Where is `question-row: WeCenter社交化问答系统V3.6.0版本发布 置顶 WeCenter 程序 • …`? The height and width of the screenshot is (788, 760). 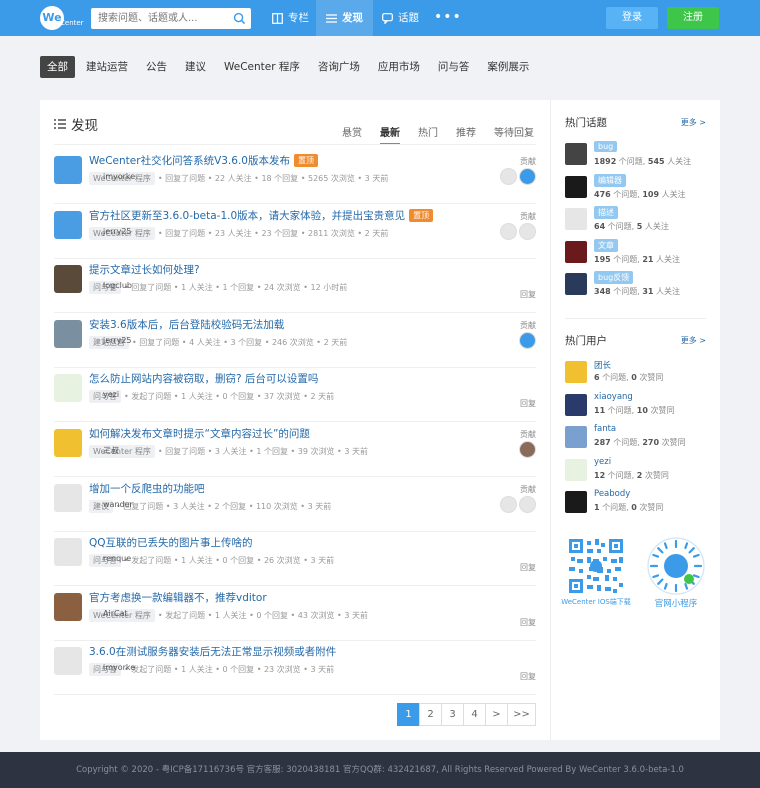 question-row: WeCenter社交化问答系统V3.6.0版本发布 置顶 WeCenter 程序 • … is located at coordinates (295, 177).